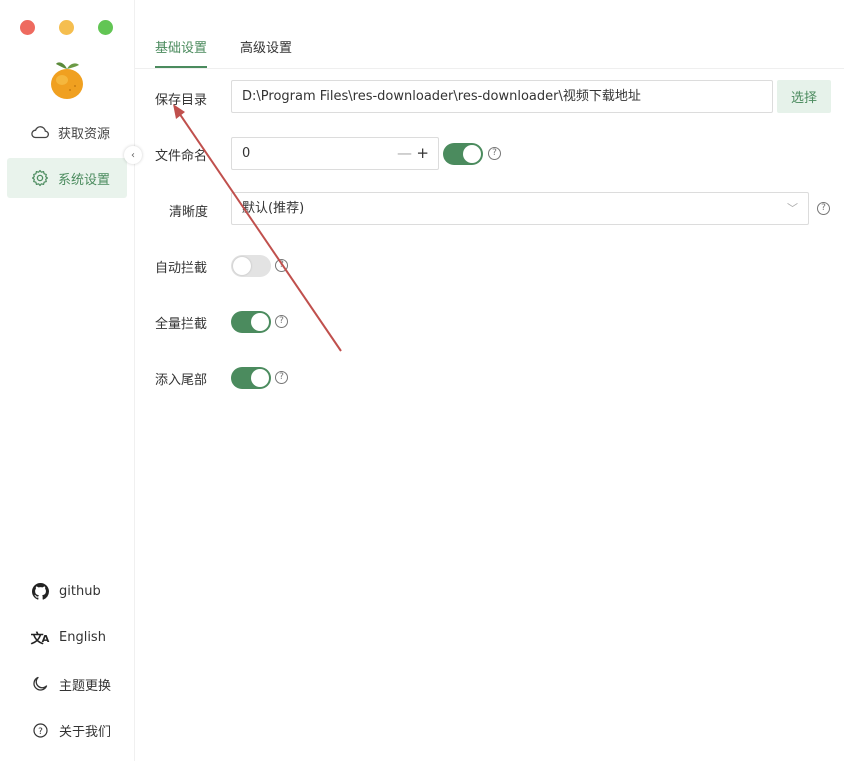 The height and width of the screenshot is (761, 844). What do you see at coordinates (422, 153) in the screenshot?
I see `increment-button: +` at bounding box center [422, 153].